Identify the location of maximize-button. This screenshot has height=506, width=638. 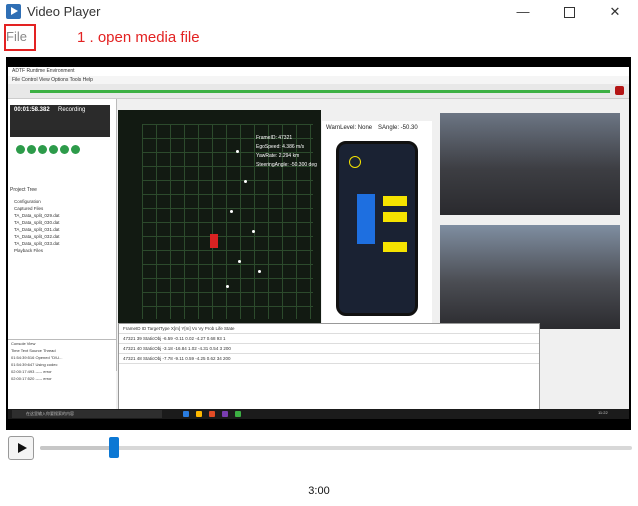
(569, 12).